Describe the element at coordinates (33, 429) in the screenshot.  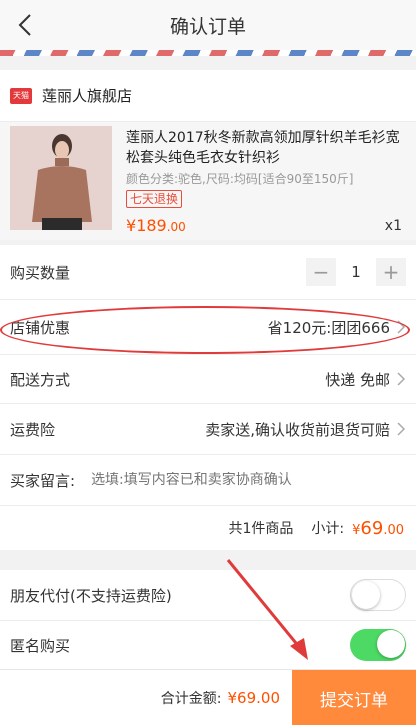
I see `freight-insurance-label: 运费险` at that location.